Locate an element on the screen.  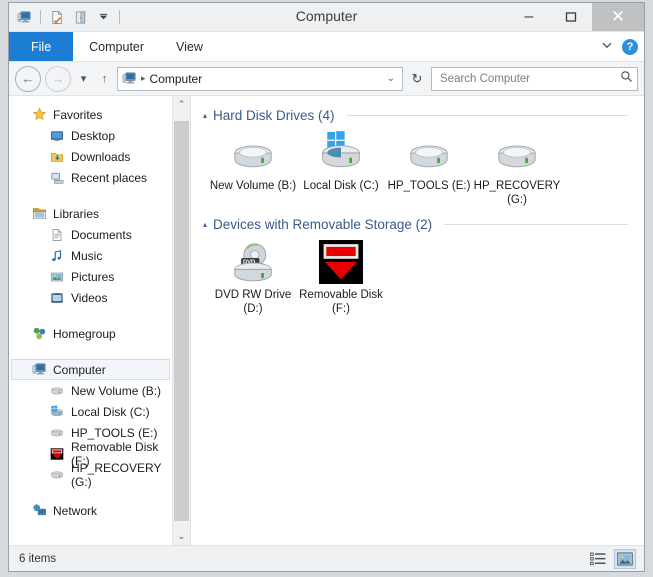
group-title: Devices with Removable Storage (2) is located at coordinates (323, 224).